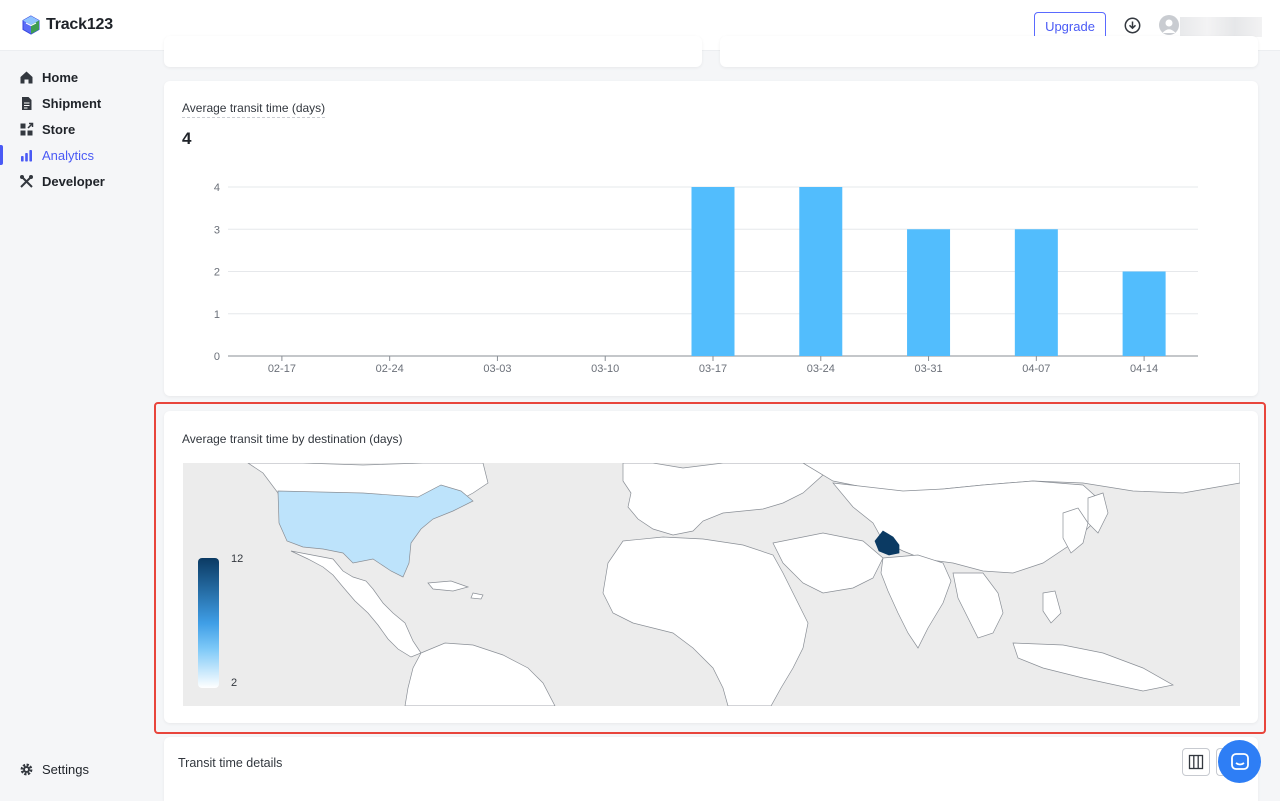 The image size is (1280, 801). What do you see at coordinates (26, 77) in the screenshot?
I see `home-icon` at bounding box center [26, 77].